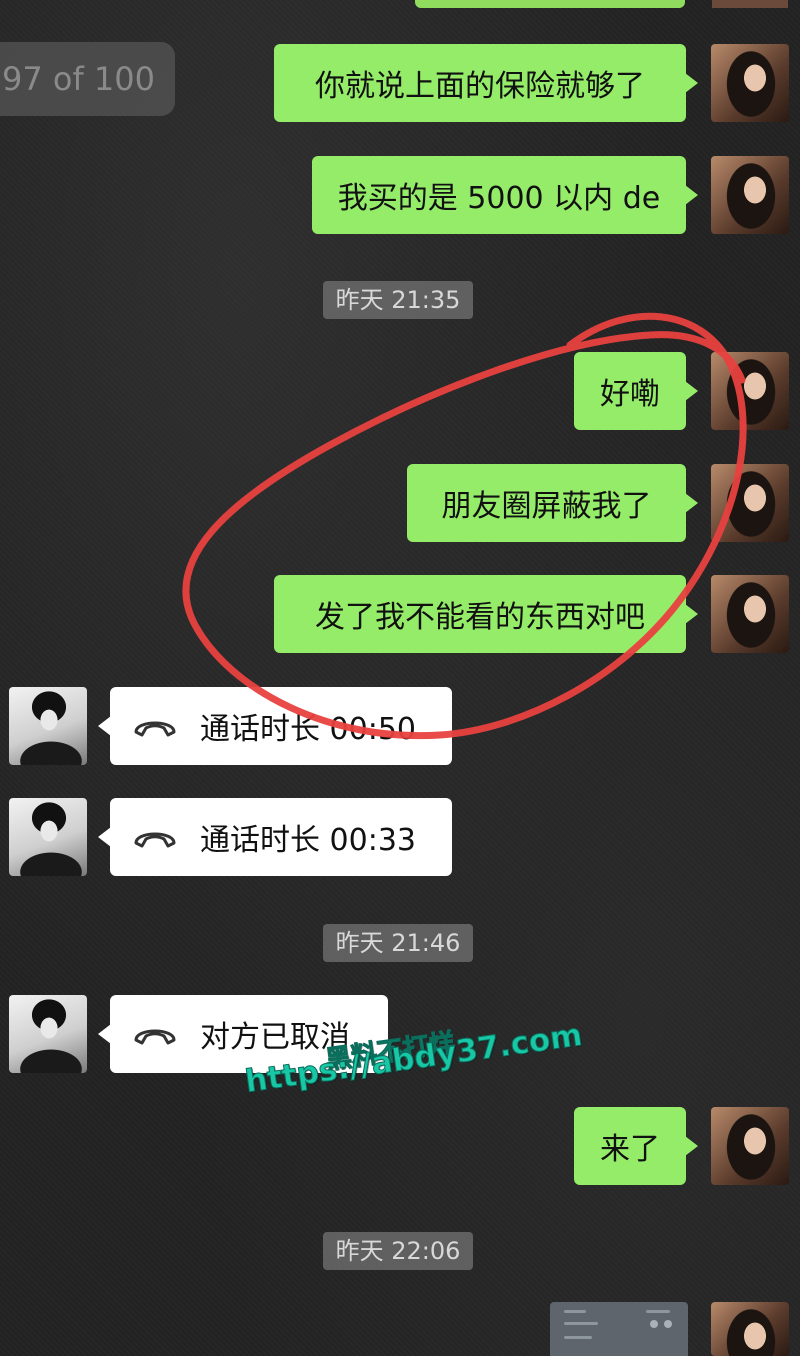 Image resolution: width=800 pixels, height=1356 pixels. I want to click on message-bubble-sent: 发了我不能看的东西对吧, so click(486, 614).